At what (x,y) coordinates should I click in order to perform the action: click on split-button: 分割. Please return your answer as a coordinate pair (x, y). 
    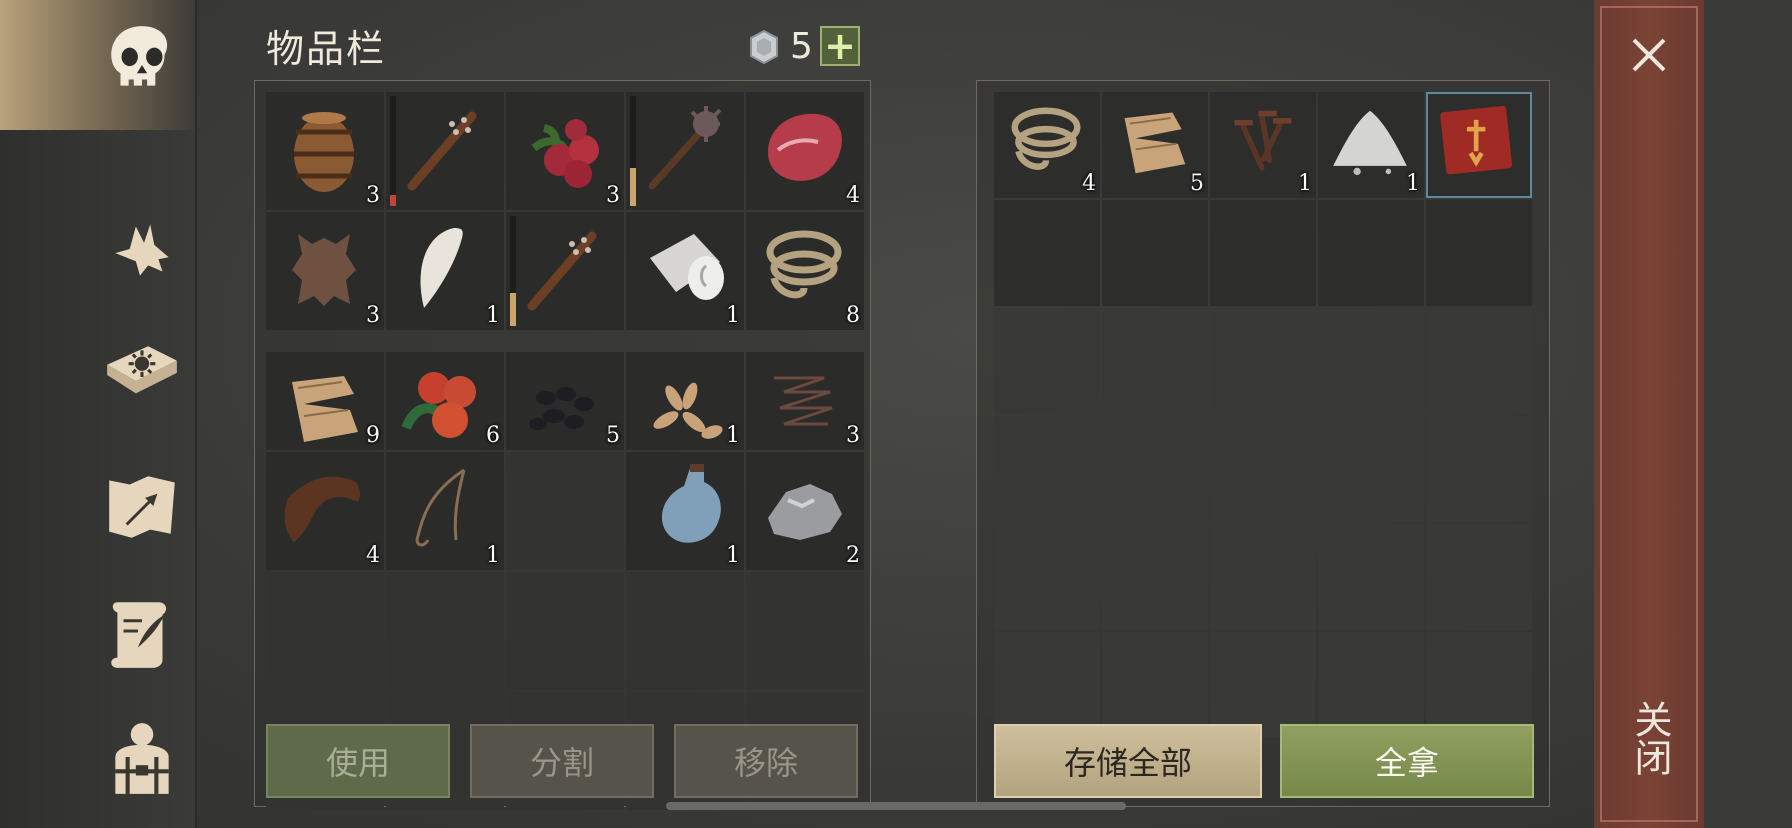
    Looking at the image, I should click on (562, 761).